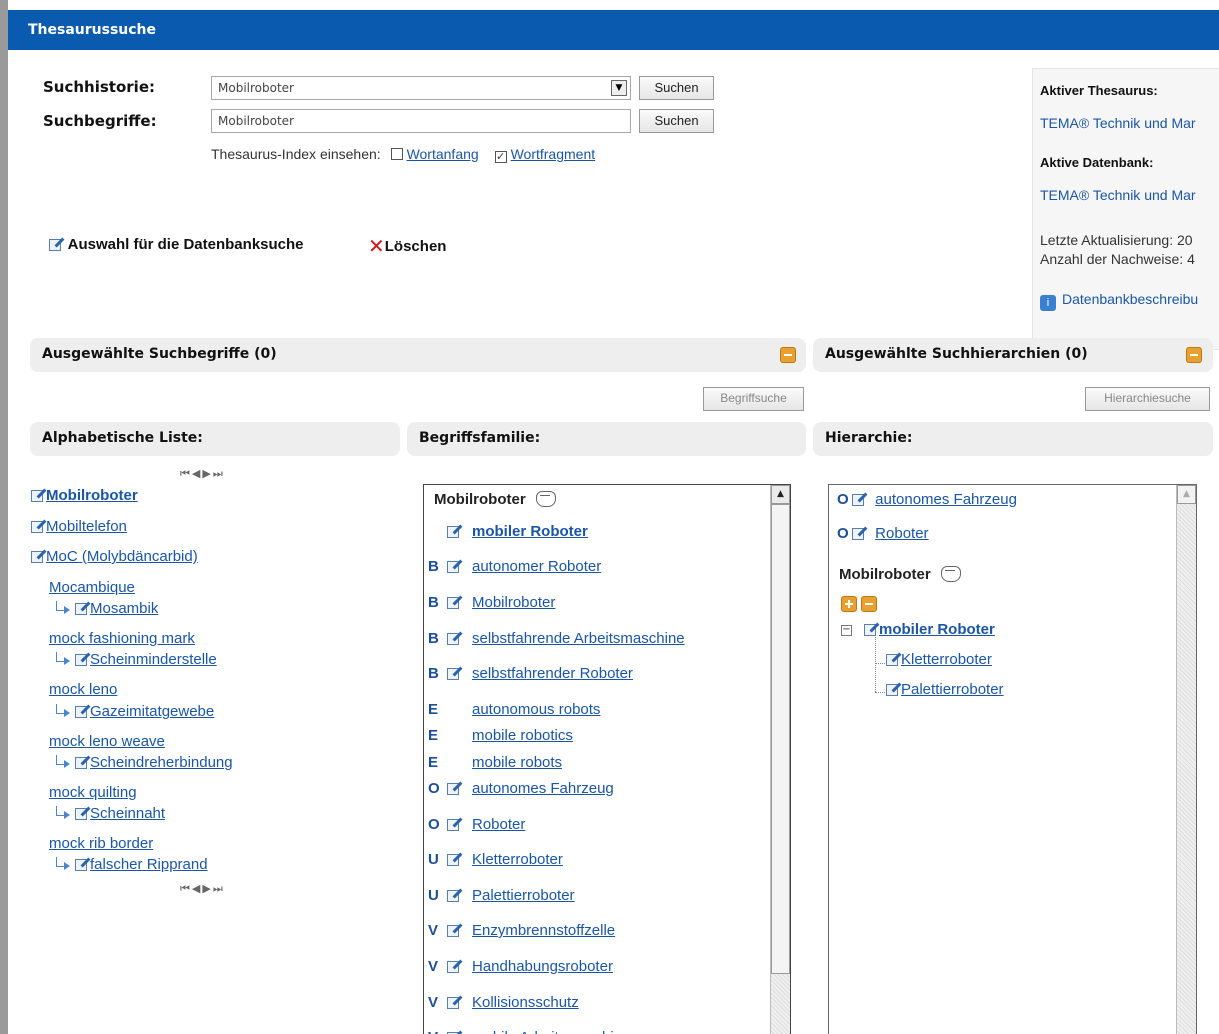 The image size is (1219, 1034). What do you see at coordinates (86, 526) in the screenshot?
I see `alpha-item-link: Mobiltelefon` at bounding box center [86, 526].